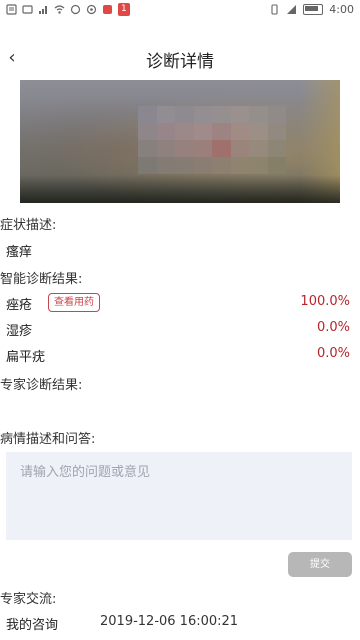 The width and height of the screenshot is (360, 640). Describe the element at coordinates (11, 9) in the screenshot. I see `notification-icon` at that location.